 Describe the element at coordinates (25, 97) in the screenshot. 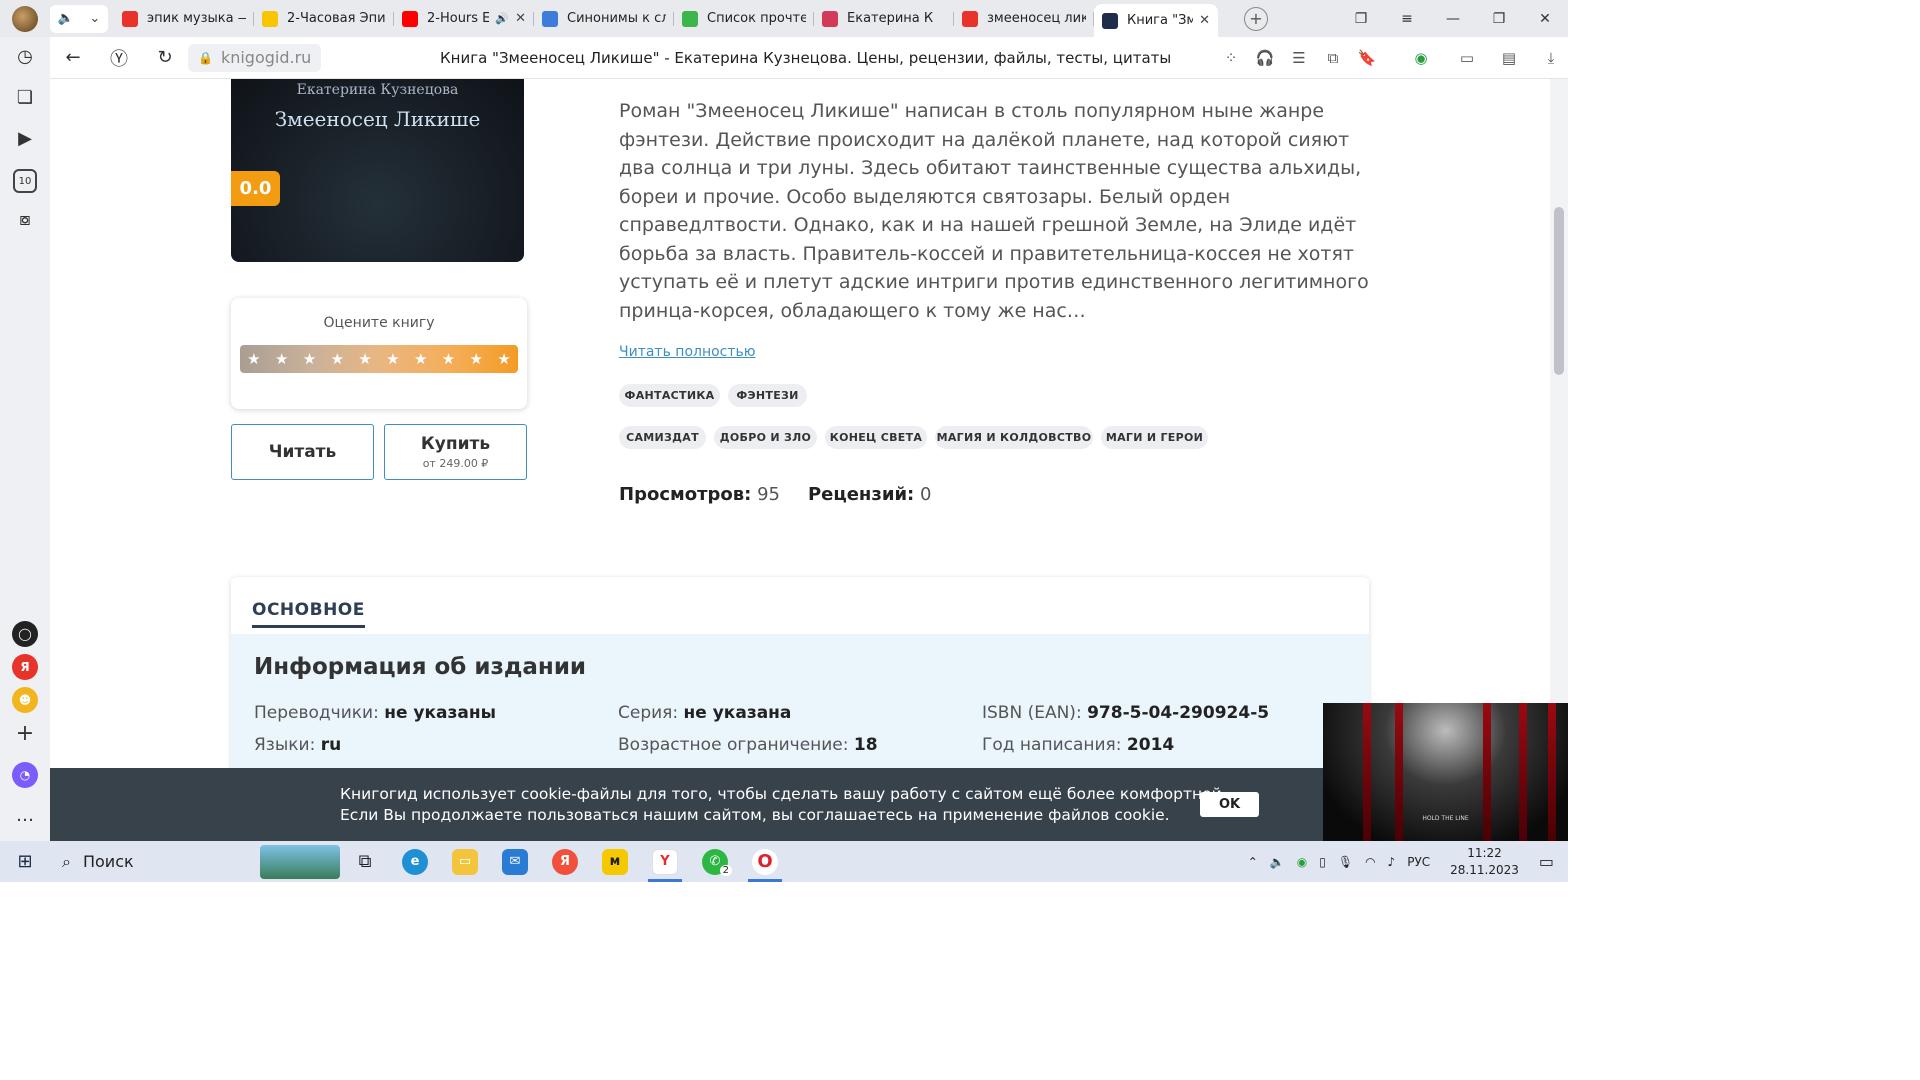

I see `notes-icon: ❏` at that location.